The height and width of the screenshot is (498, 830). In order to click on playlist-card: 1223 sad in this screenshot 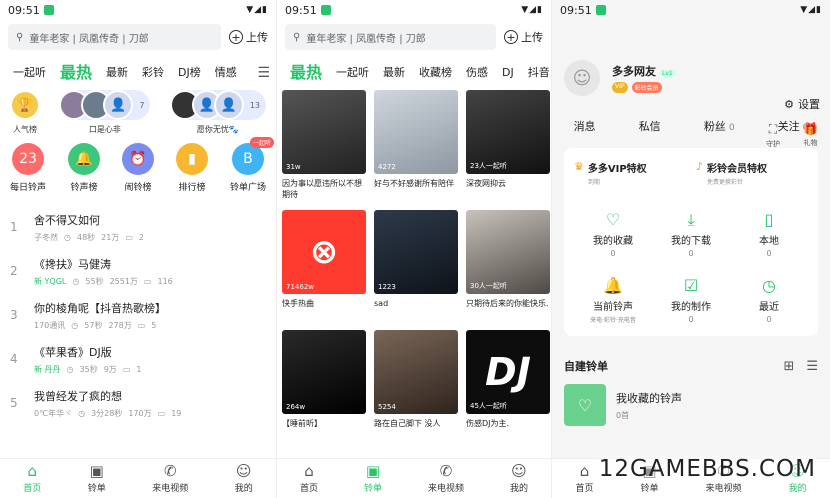, I will do `click(416, 265)`.